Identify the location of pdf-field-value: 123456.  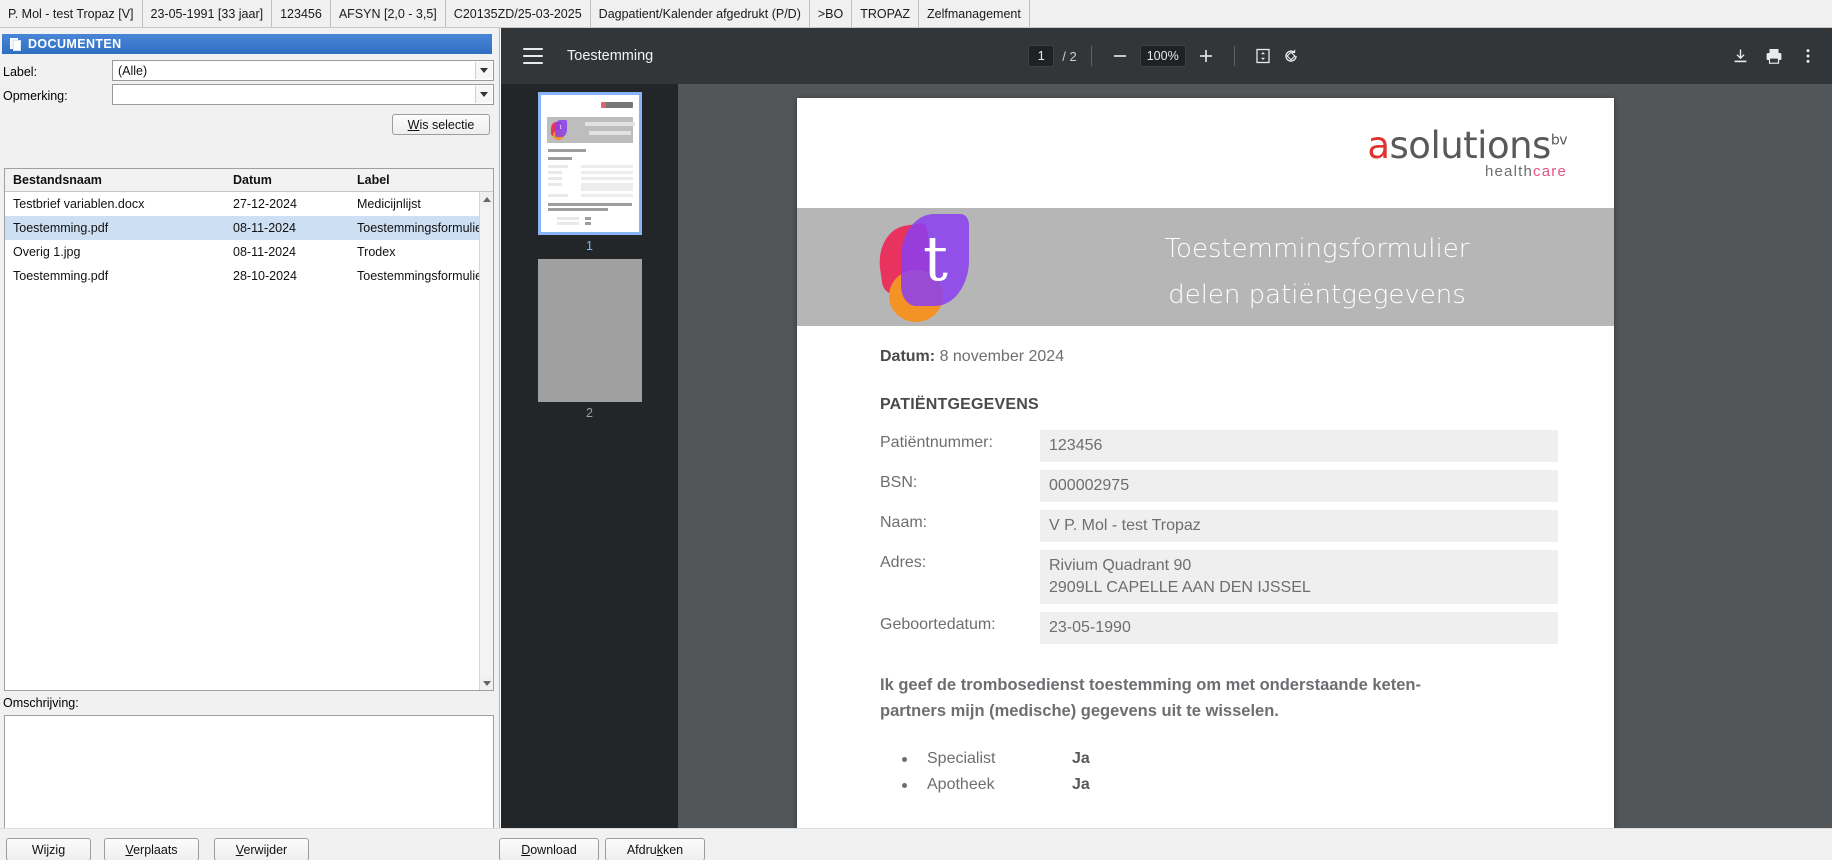
(1299, 446).